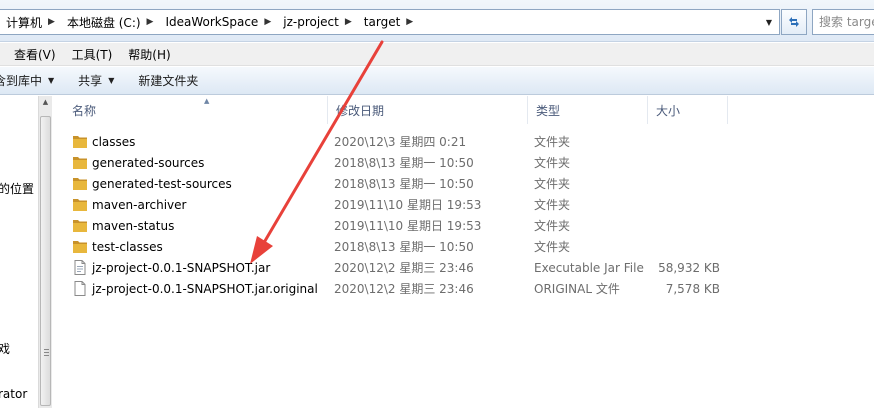 This screenshot has height=408, width=874. I want to click on address-history-dropdown-icon: ▼, so click(769, 22).